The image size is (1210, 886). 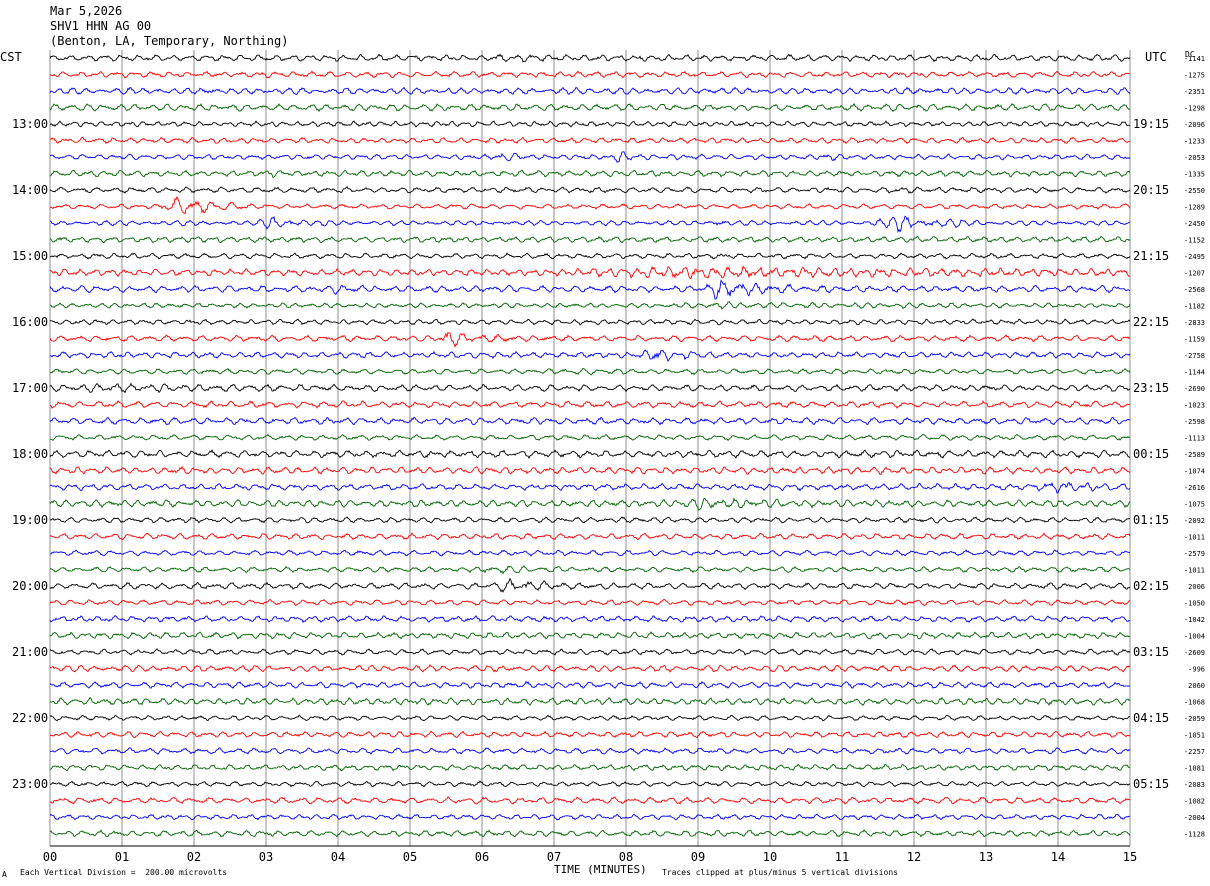 What do you see at coordinates (1194, 604) in the screenshot?
I see `dc-offset-label: -1050` at bounding box center [1194, 604].